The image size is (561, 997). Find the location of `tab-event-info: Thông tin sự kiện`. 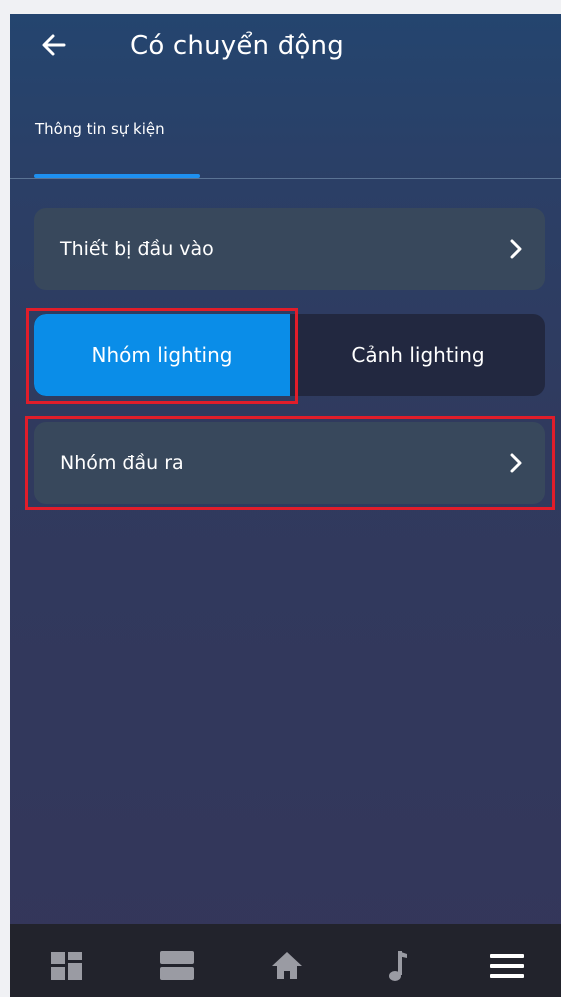

tab-event-info: Thông tin sự kiện is located at coordinates (100, 129).